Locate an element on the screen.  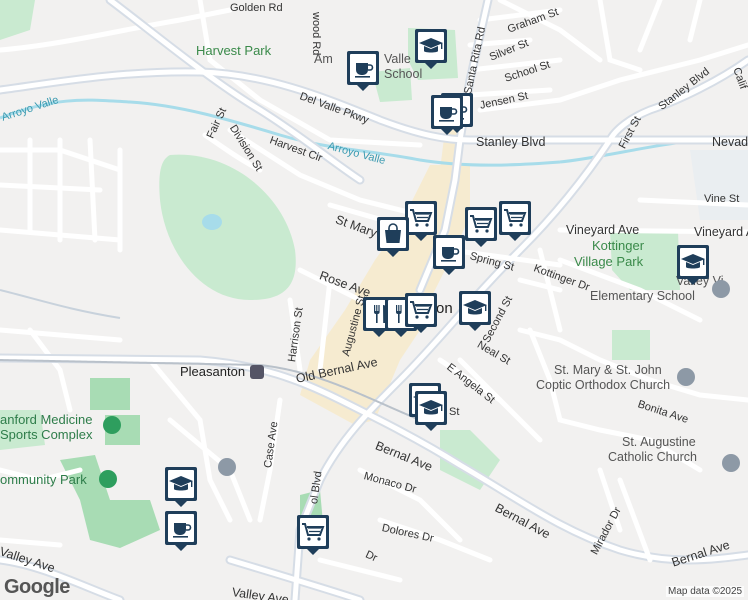
amador-valley-label: Valle is located at coordinates (397, 59).